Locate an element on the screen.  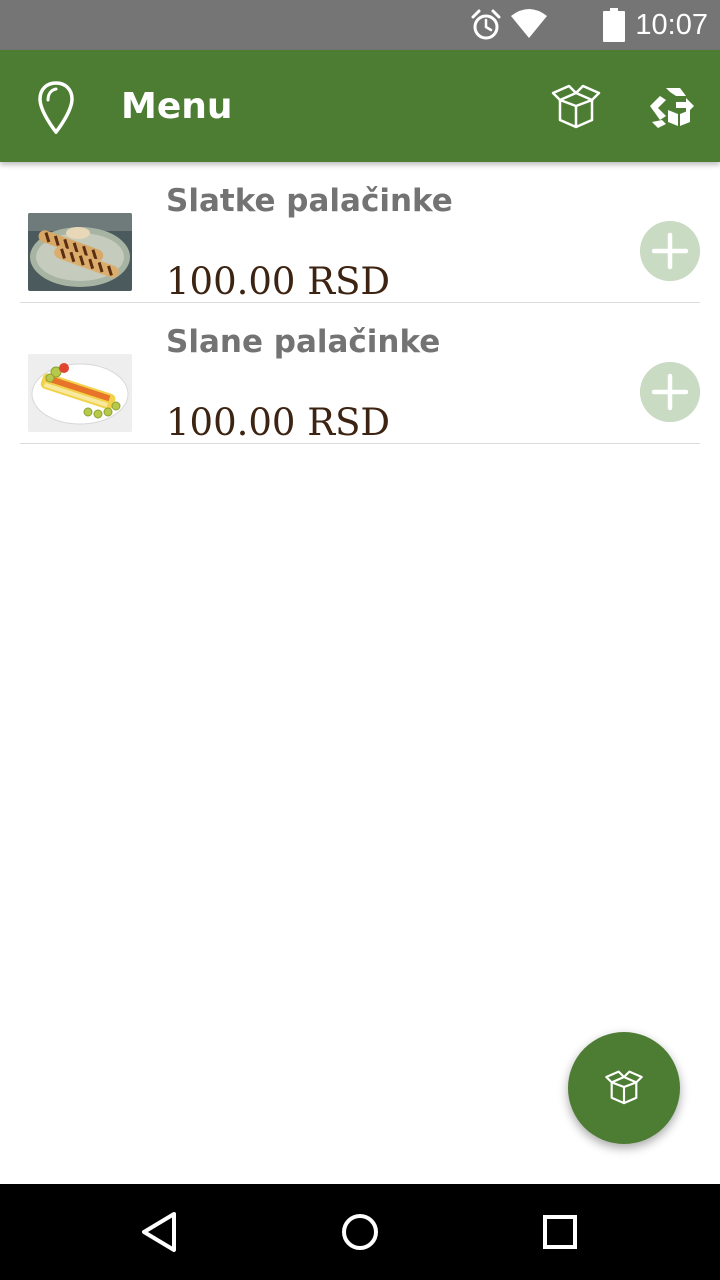
box-exchange-icon is located at coordinates (672, 107).